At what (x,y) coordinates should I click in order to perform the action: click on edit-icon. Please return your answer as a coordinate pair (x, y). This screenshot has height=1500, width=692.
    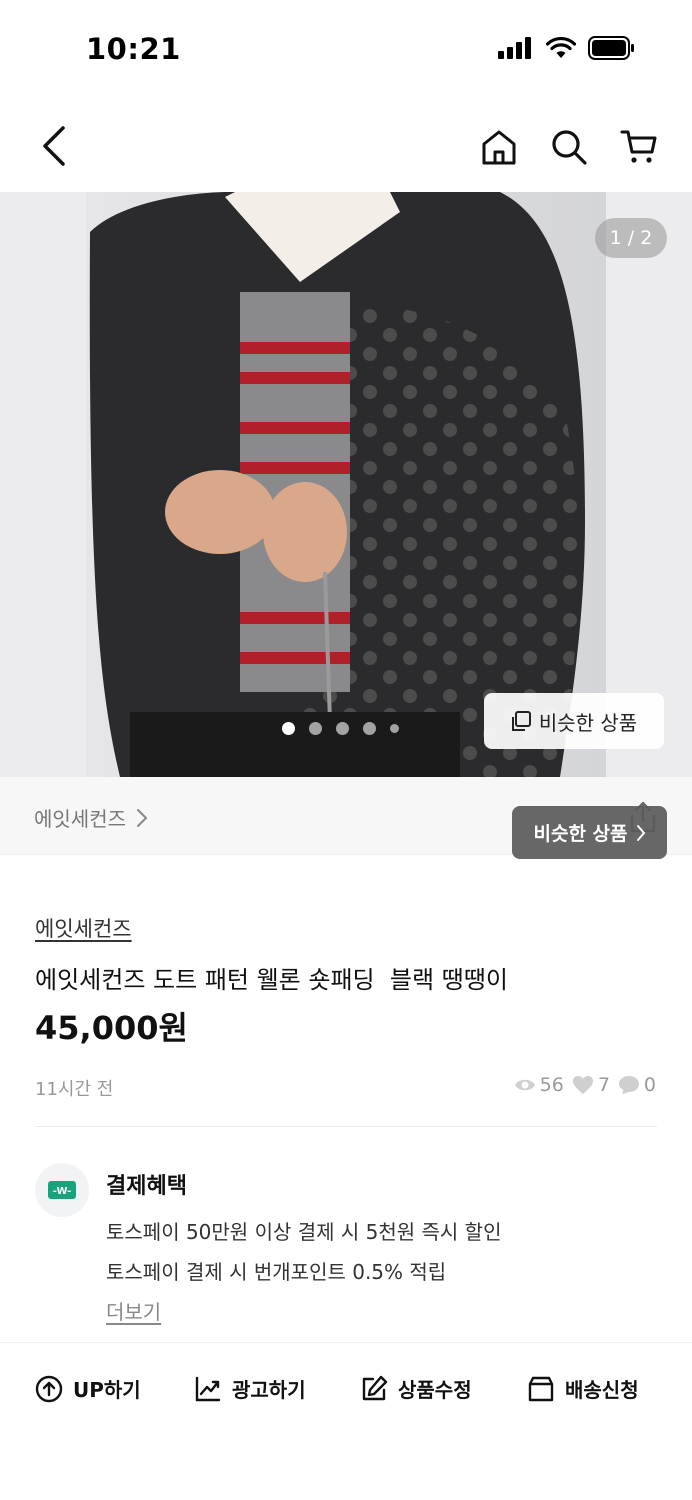
    Looking at the image, I should click on (375, 1387).